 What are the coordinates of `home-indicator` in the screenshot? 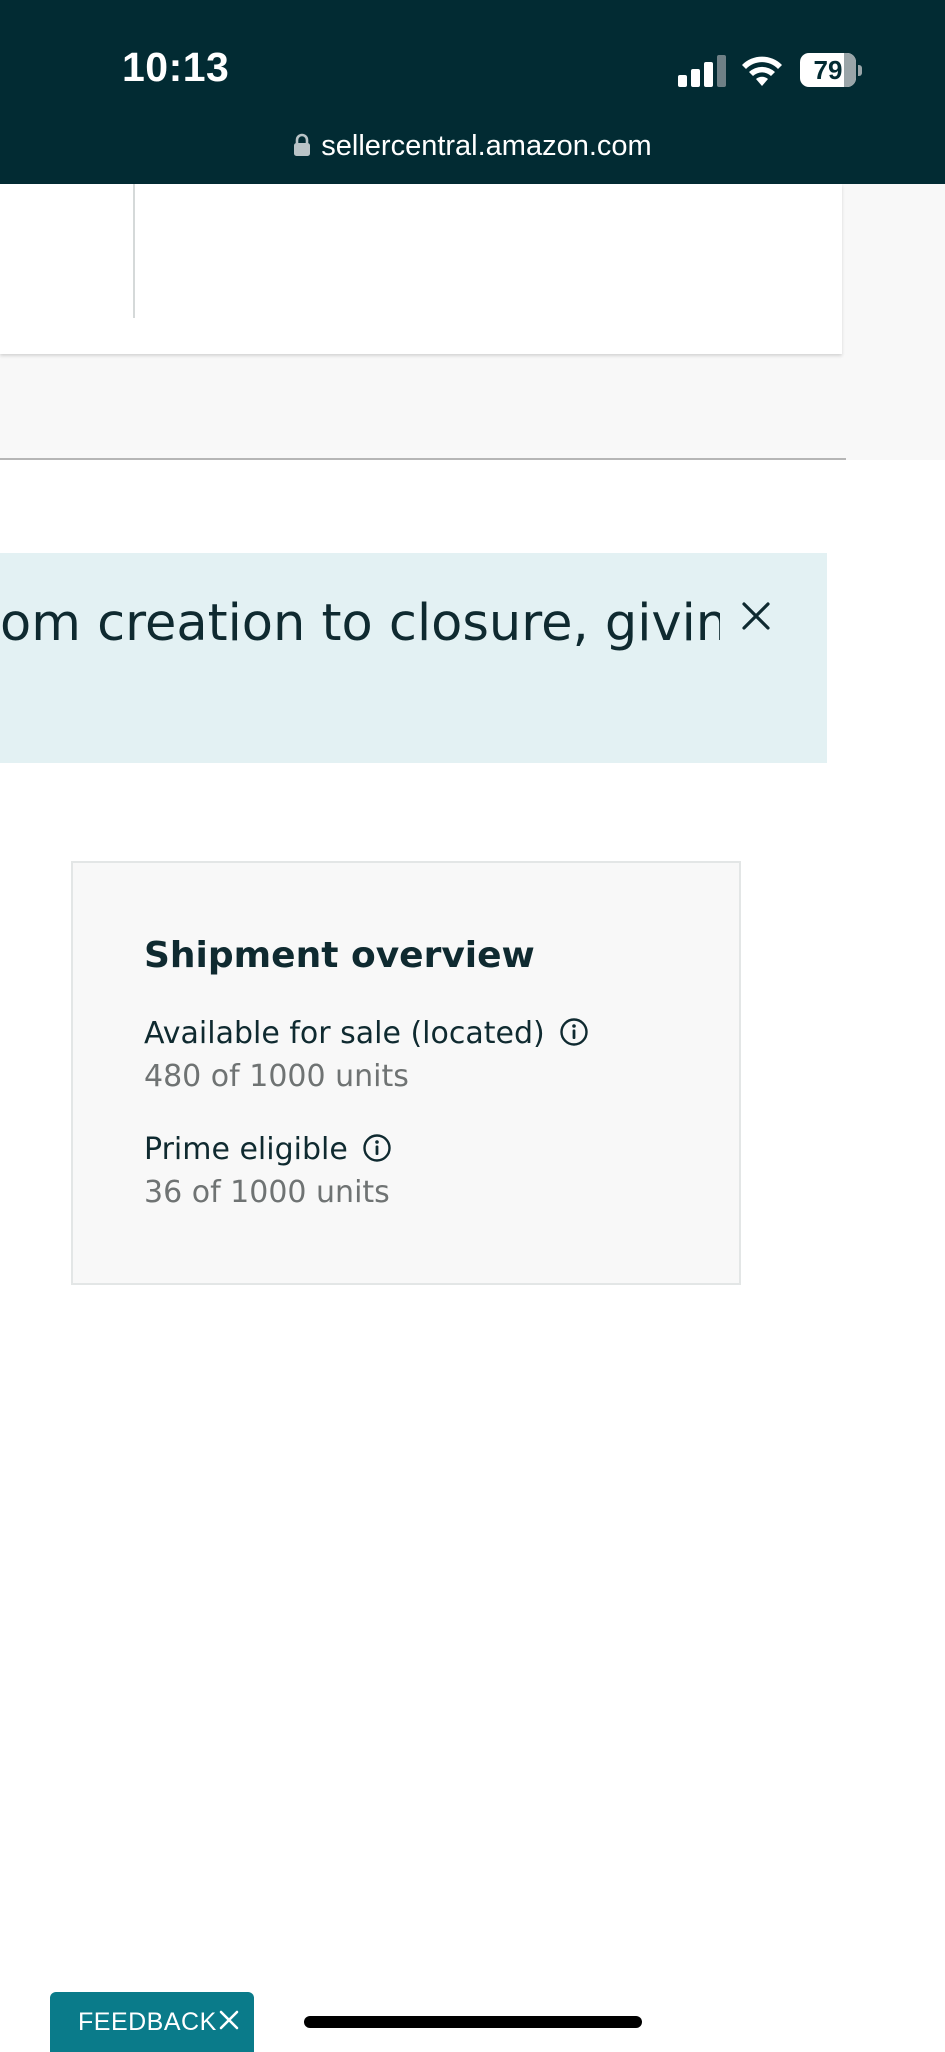 It's located at (473, 2022).